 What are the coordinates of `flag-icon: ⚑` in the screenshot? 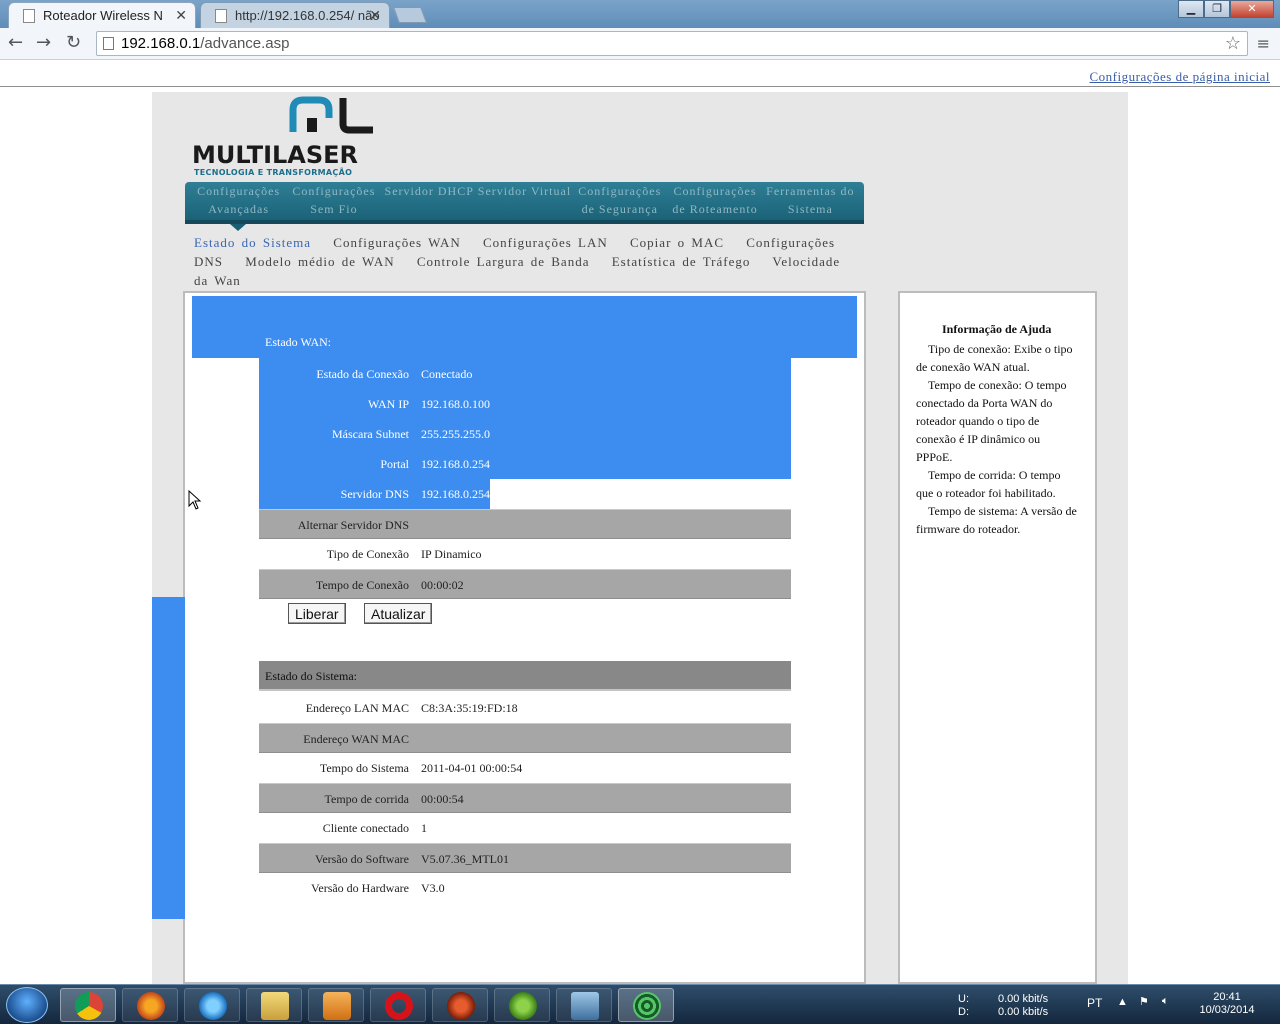 It's located at (1144, 1001).